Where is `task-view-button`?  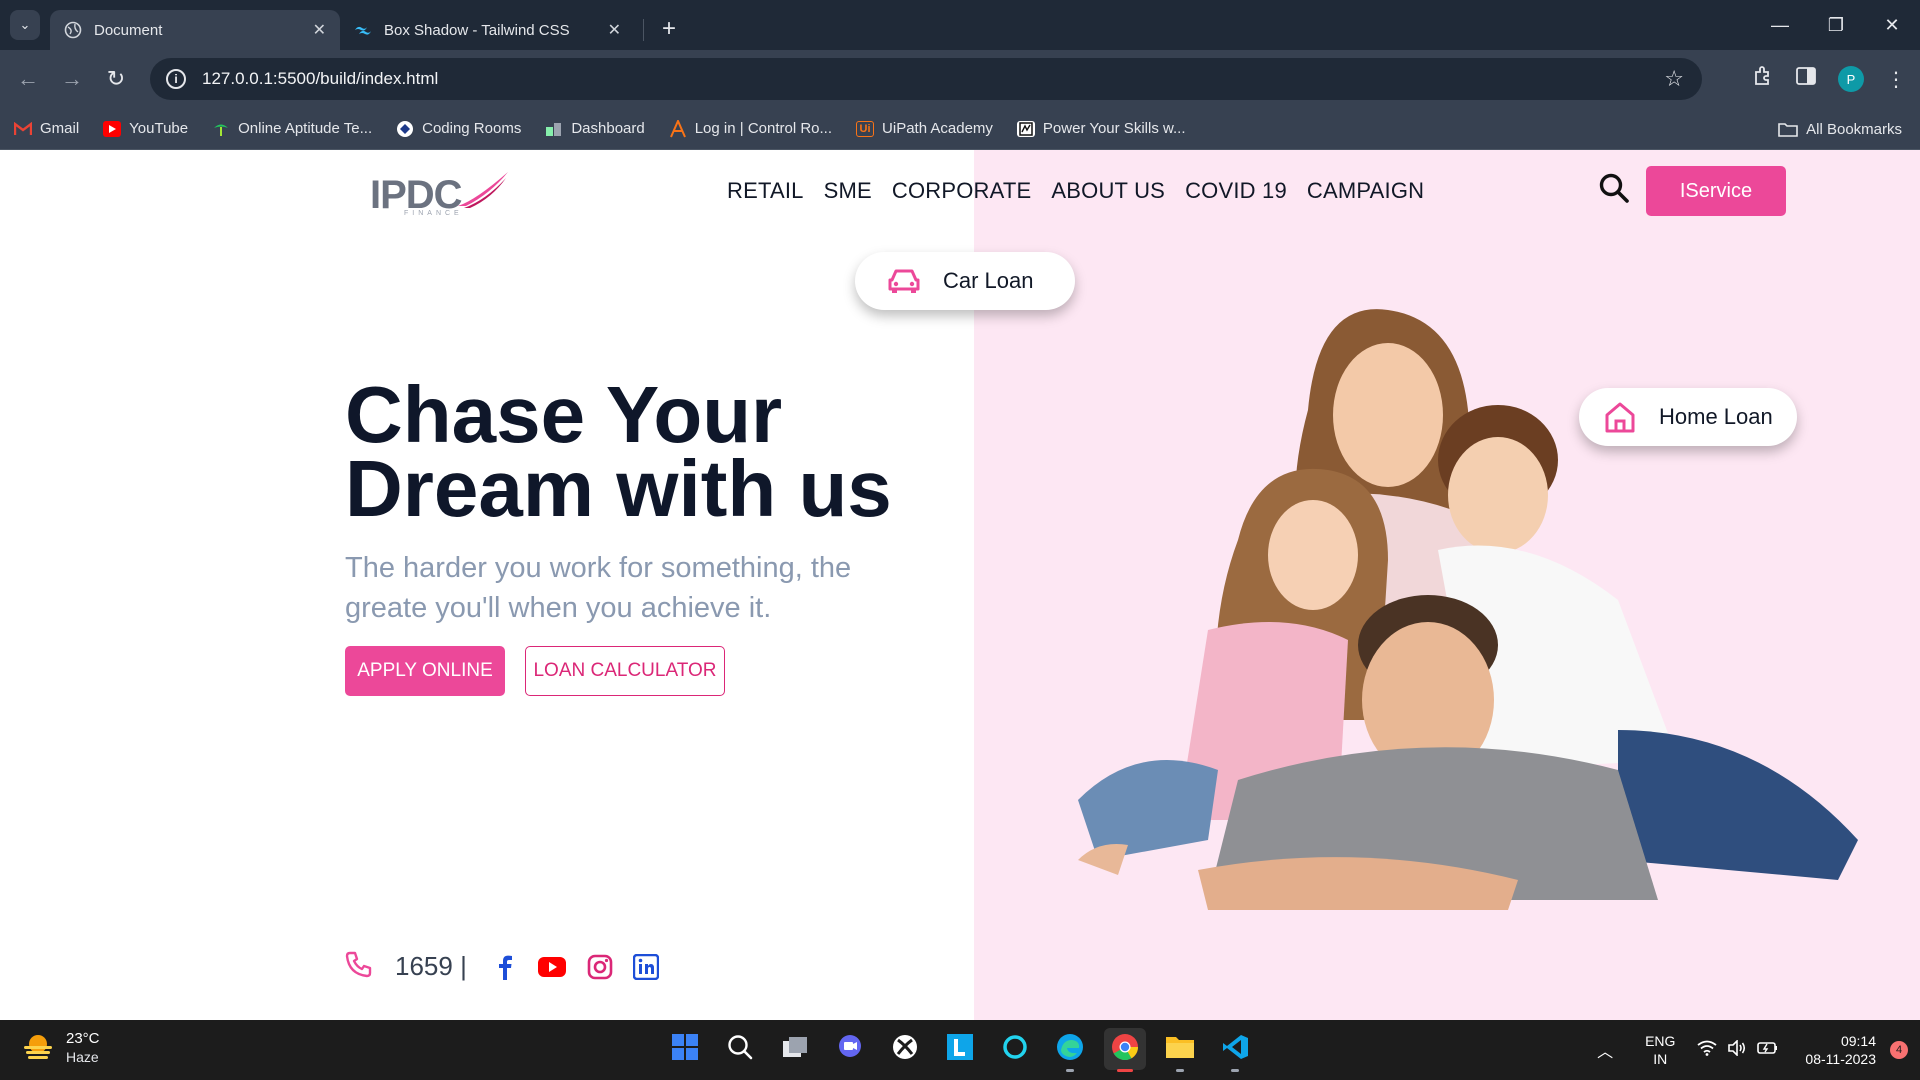 task-view-button is located at coordinates (795, 1049).